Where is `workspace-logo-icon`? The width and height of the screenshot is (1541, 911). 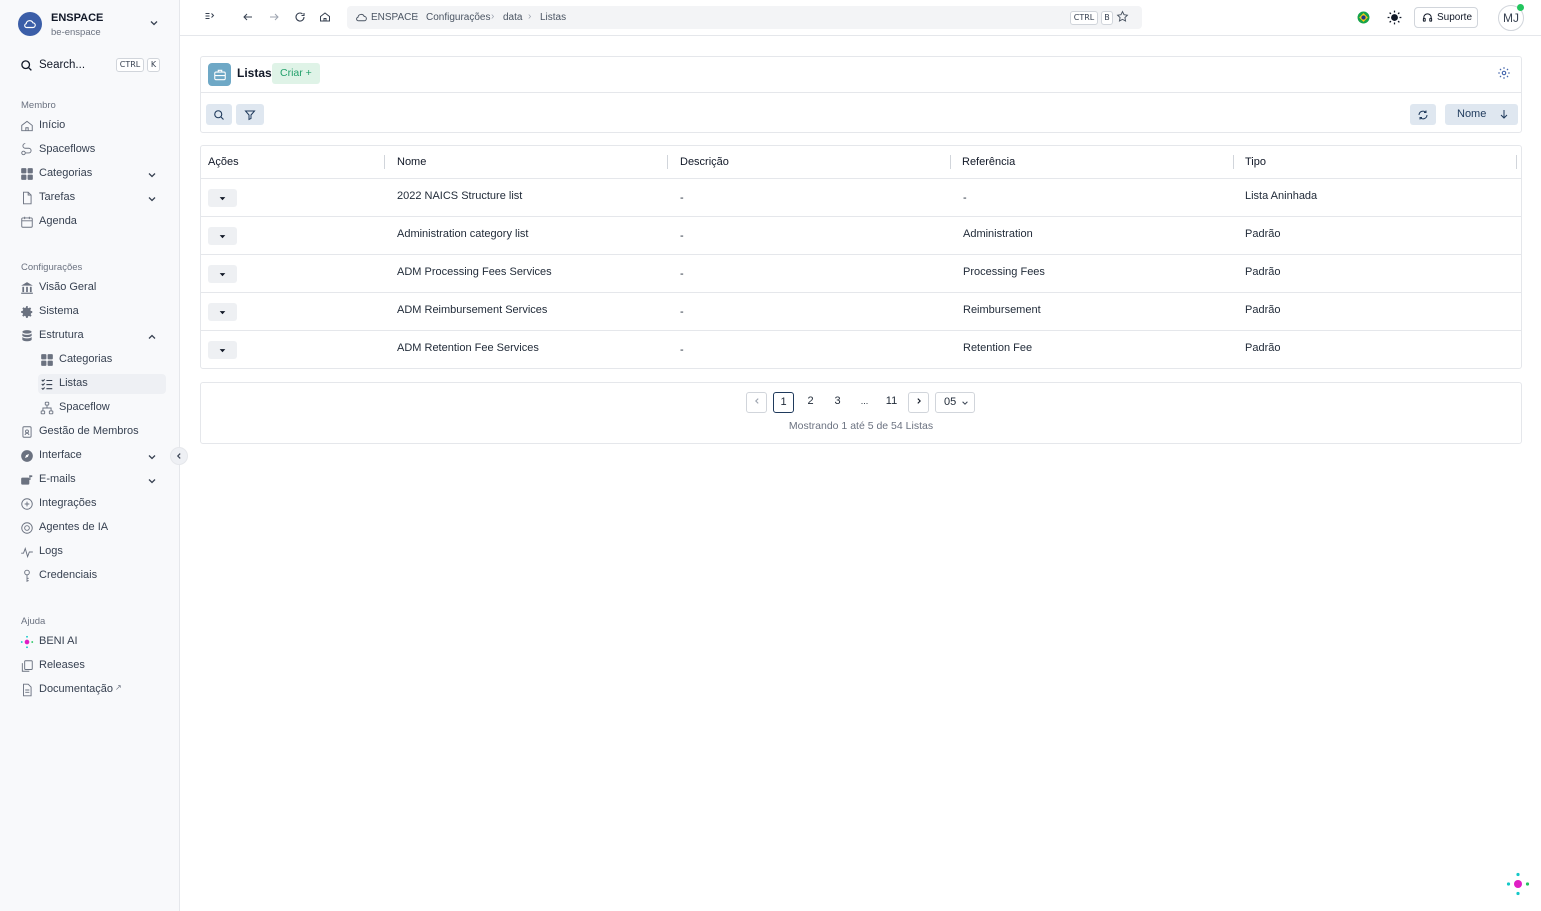
workspace-logo-icon is located at coordinates (30, 24).